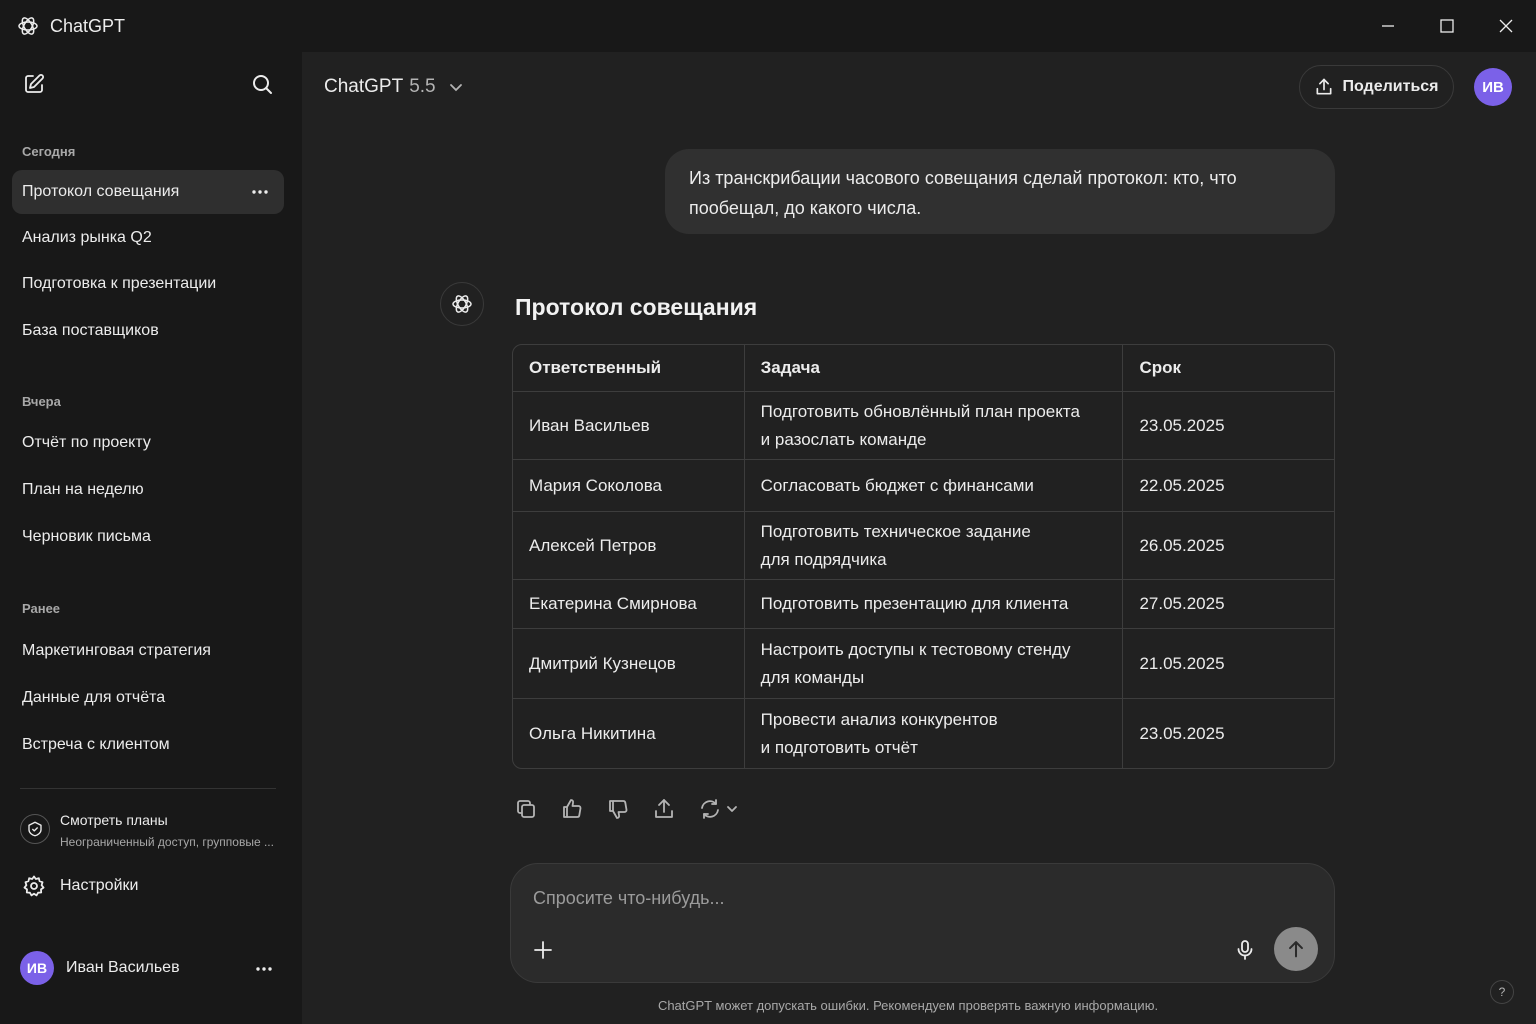 Image resolution: width=1536 pixels, height=1024 pixels. I want to click on task-line: Провести анализ конкурентов, so click(879, 719).